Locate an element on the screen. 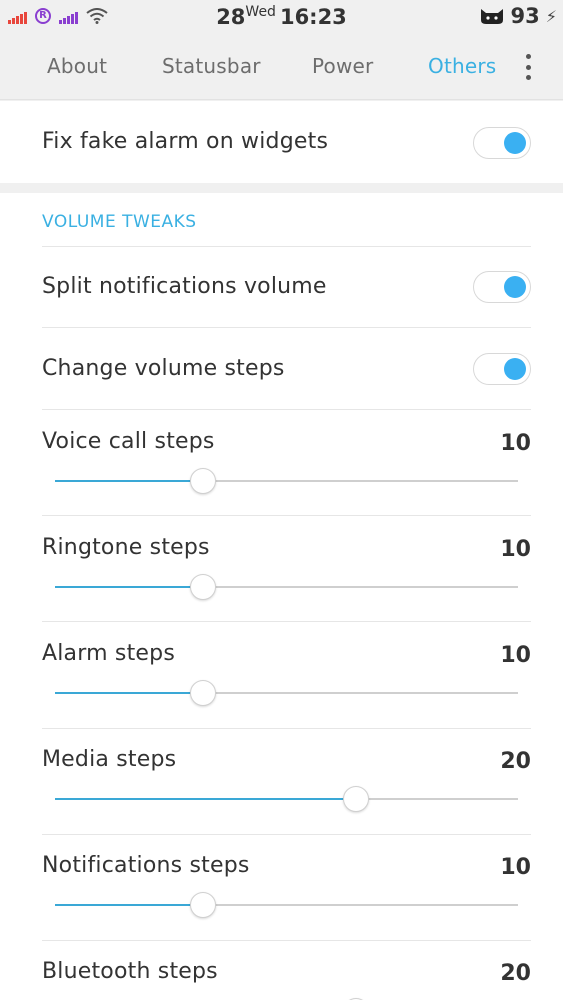 The height and width of the screenshot is (1000, 563). fix-fake-alarm-card: Fix fake alarm on widgets is located at coordinates (281, 142).